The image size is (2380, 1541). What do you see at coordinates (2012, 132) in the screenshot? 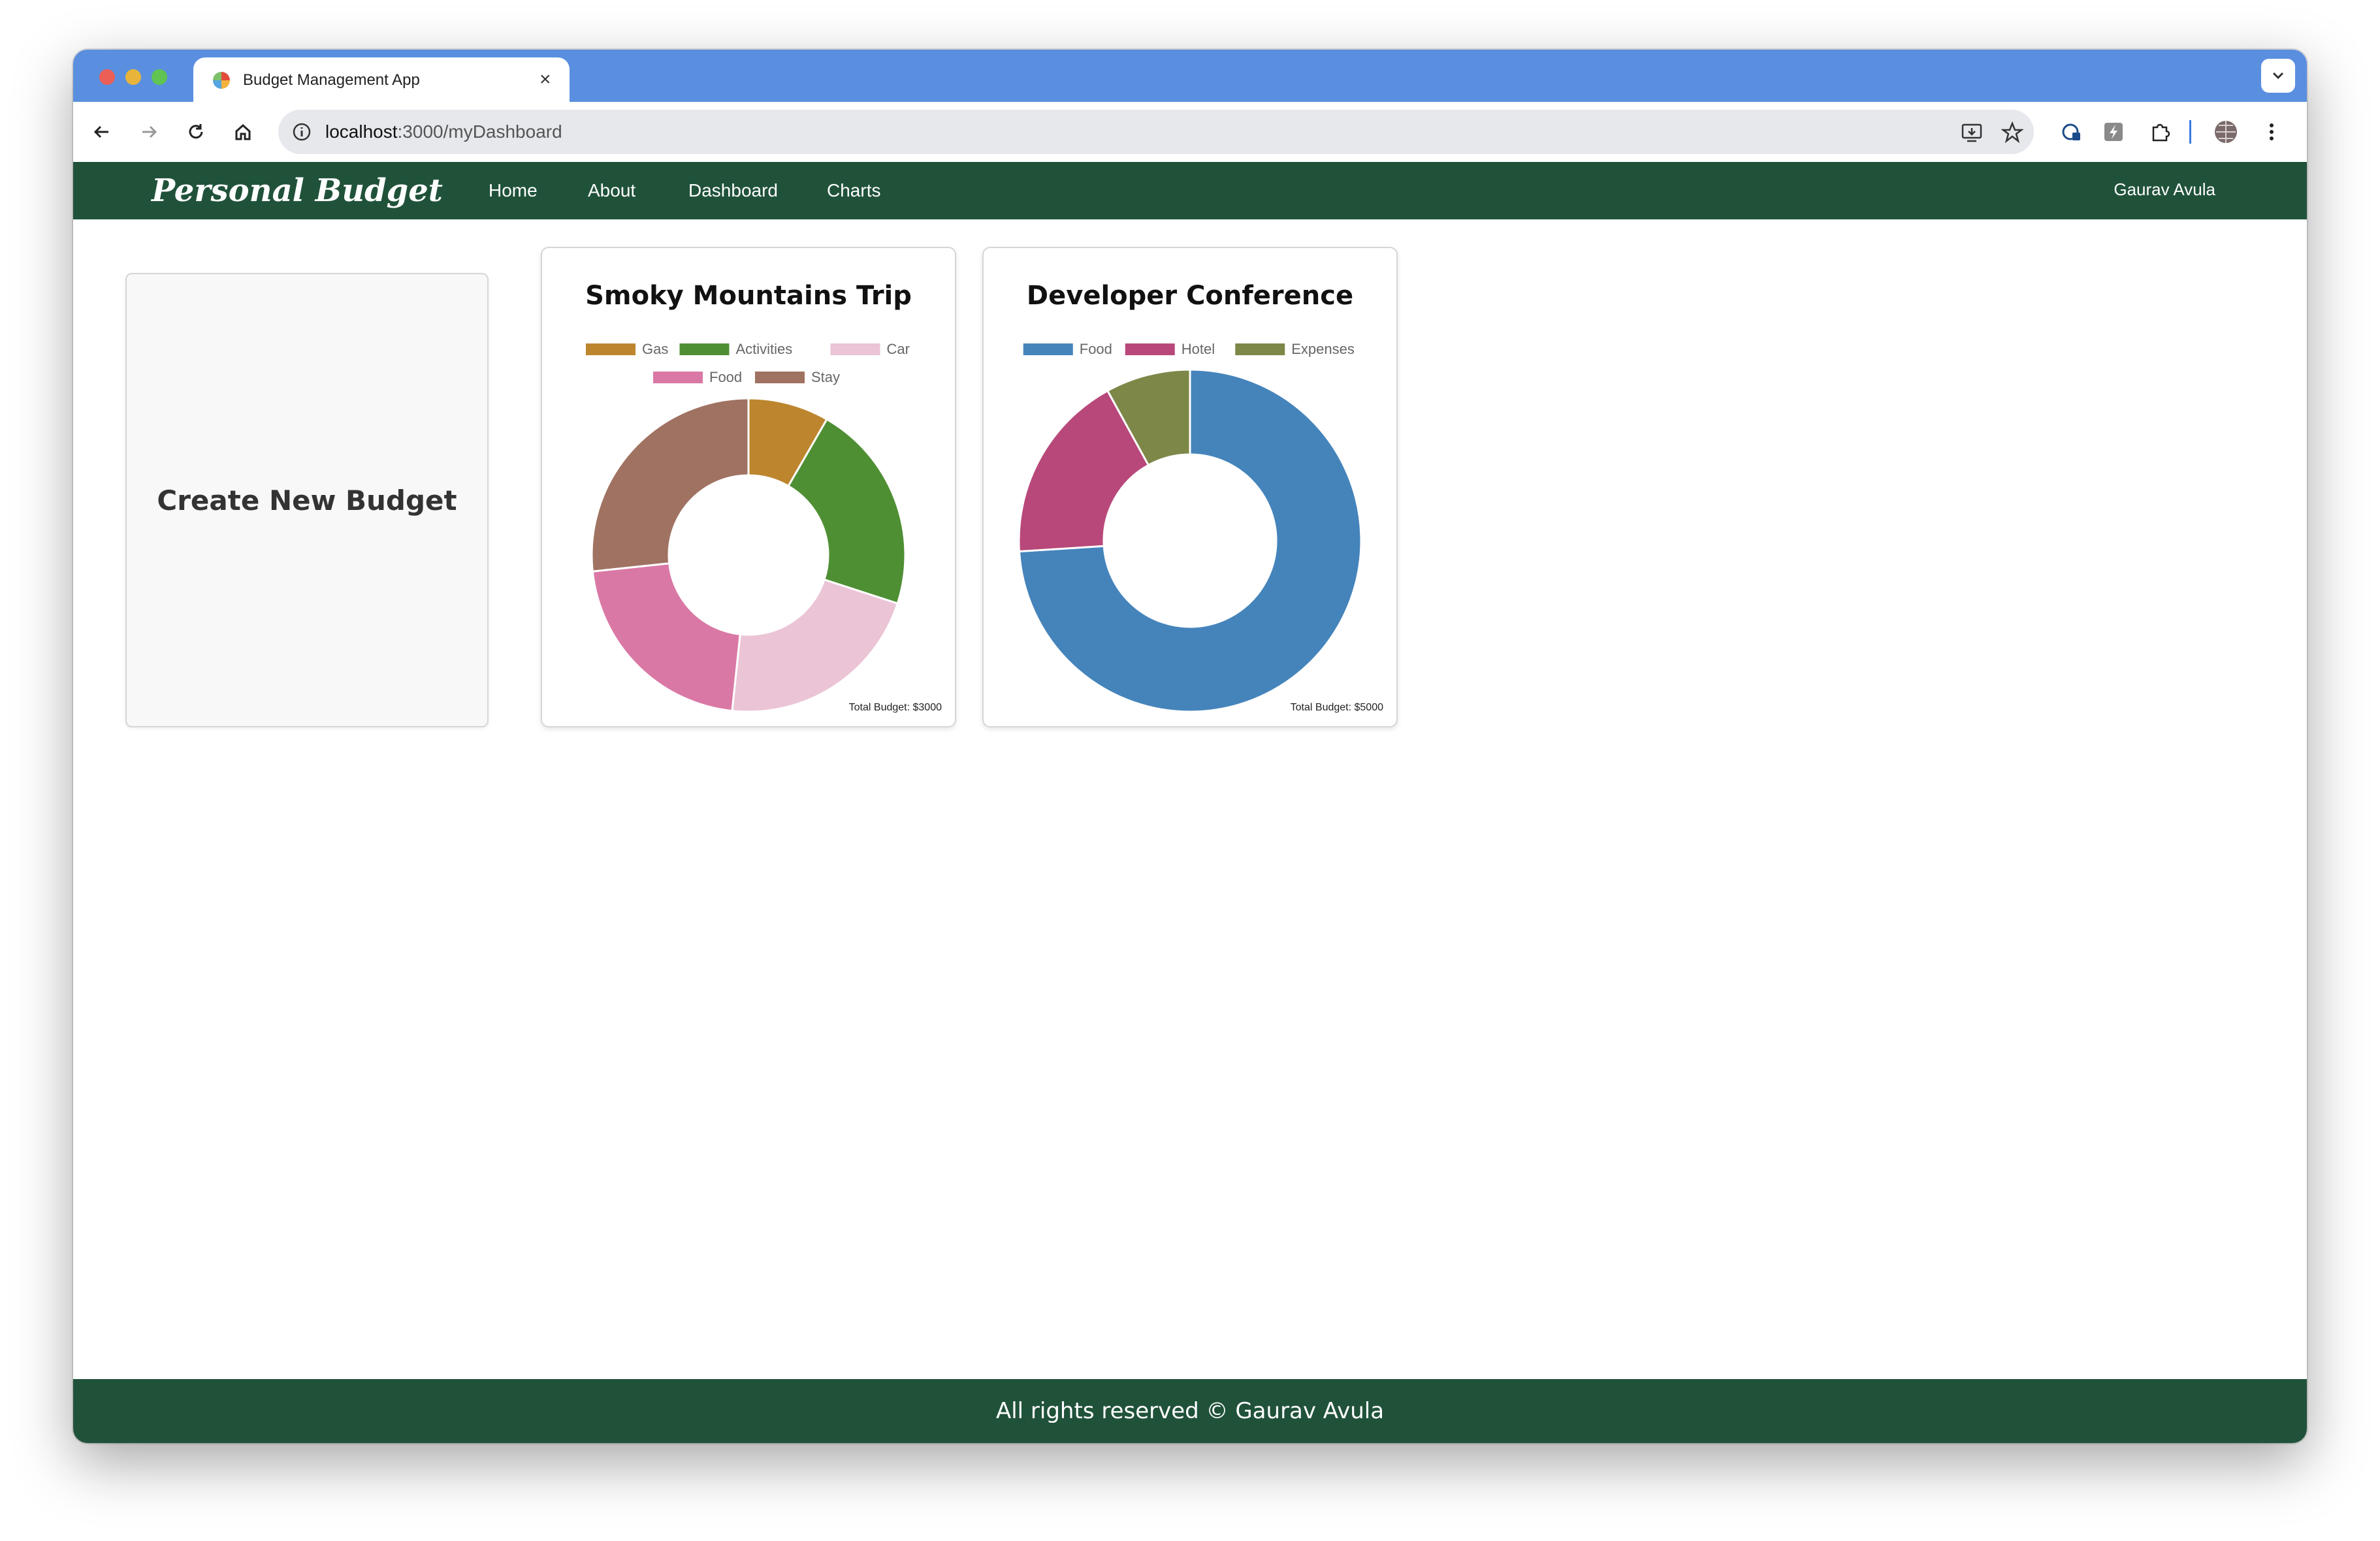
I see `bookmark-star-icon` at bounding box center [2012, 132].